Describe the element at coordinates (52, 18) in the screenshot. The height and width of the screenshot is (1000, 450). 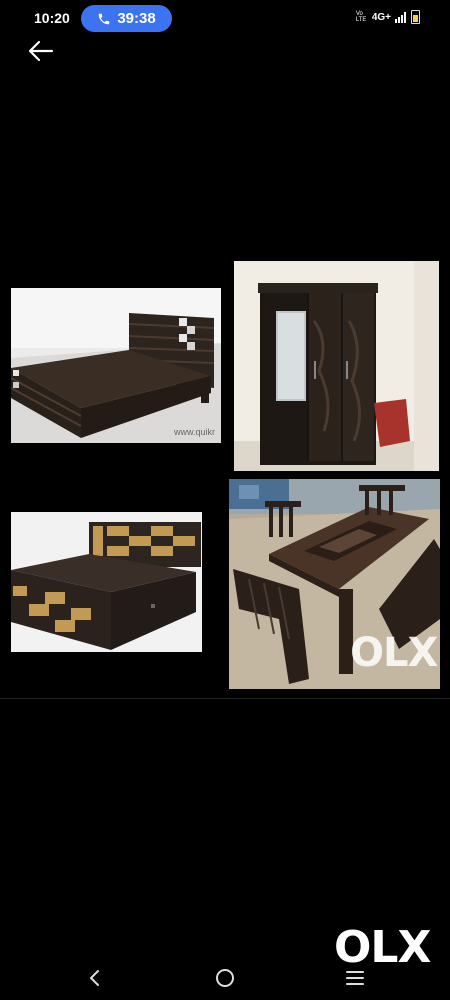
I see `clock: 10:20` at that location.